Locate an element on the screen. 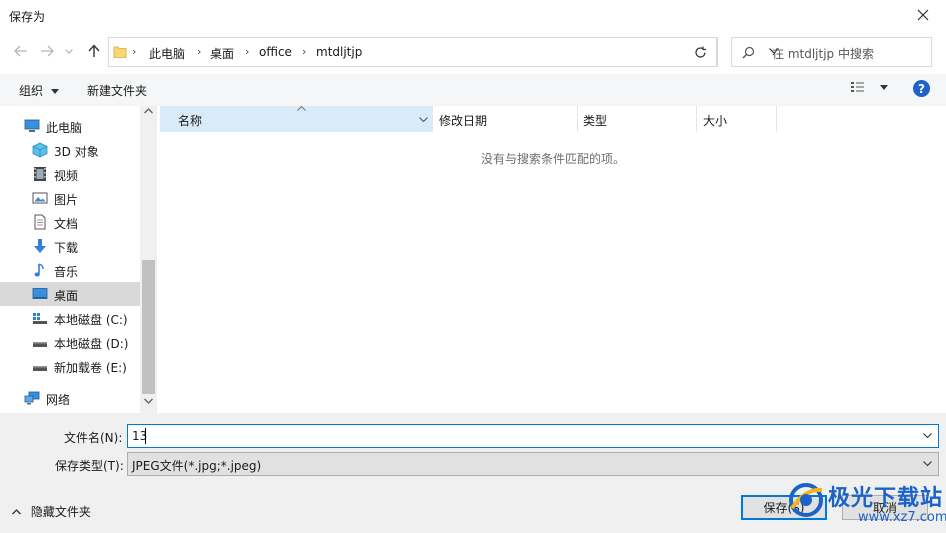 This screenshot has width=946, height=533. address-bar: › 此电脑 › 桌面 › office › mtdljtjp is located at coordinates (443, 52).